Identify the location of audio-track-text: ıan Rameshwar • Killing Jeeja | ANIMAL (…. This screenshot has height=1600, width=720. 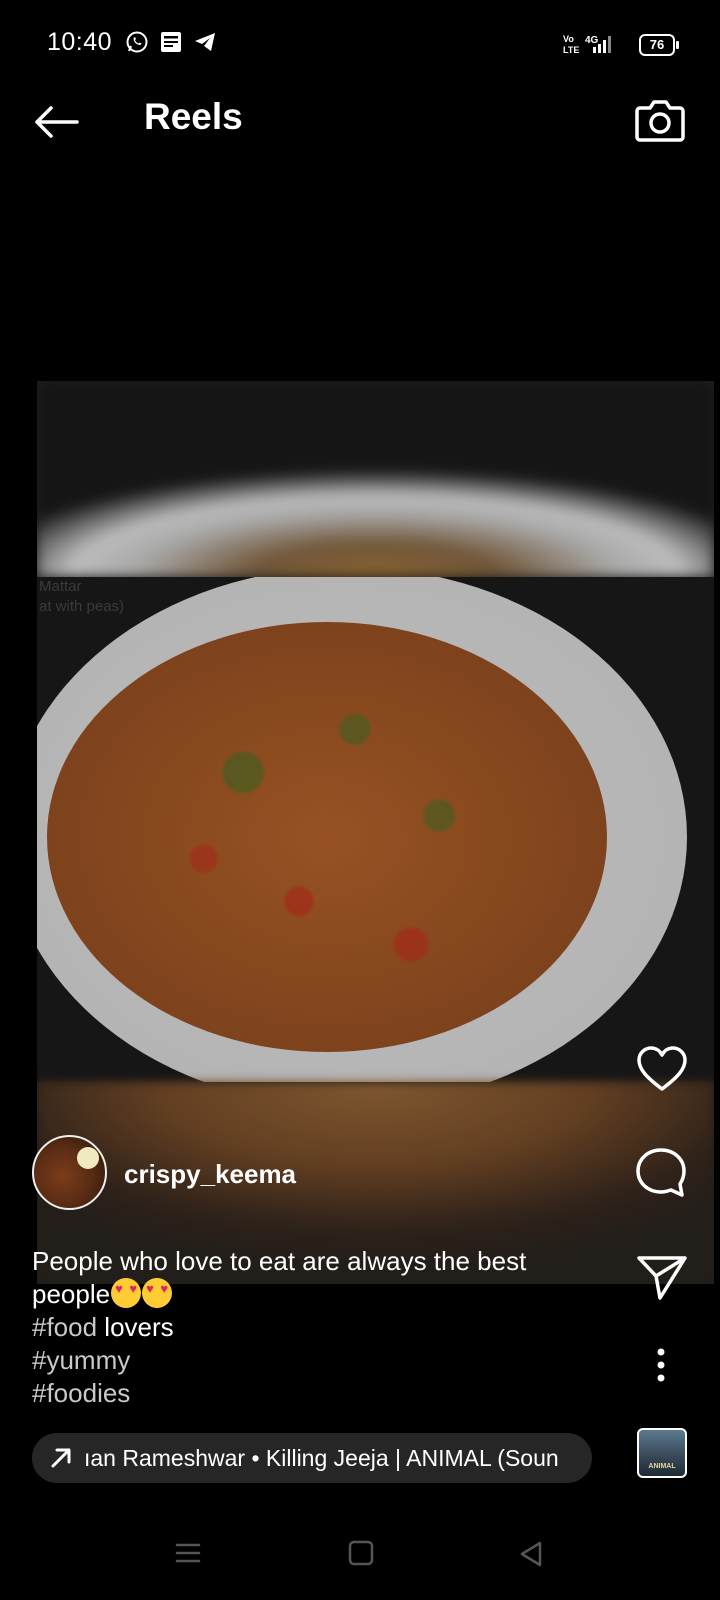
(321, 1458).